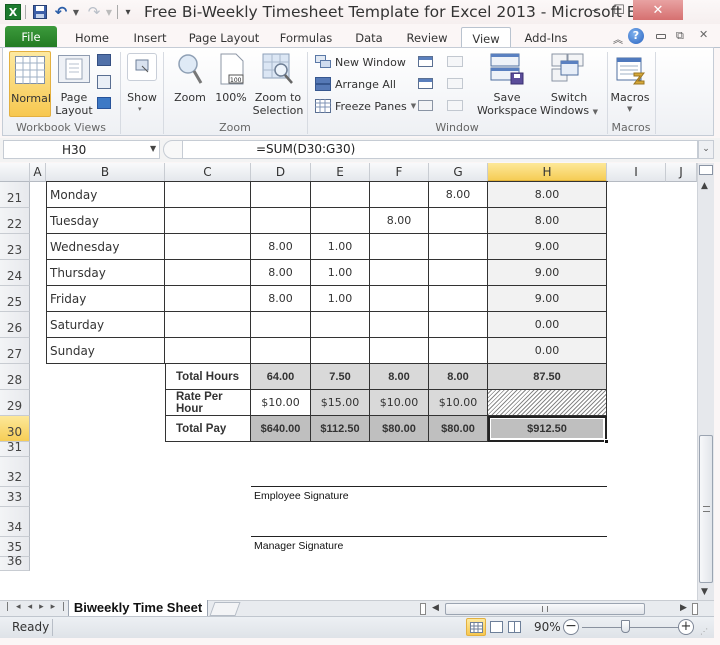  What do you see at coordinates (104, 103) in the screenshot?
I see `full-screen-icon` at bounding box center [104, 103].